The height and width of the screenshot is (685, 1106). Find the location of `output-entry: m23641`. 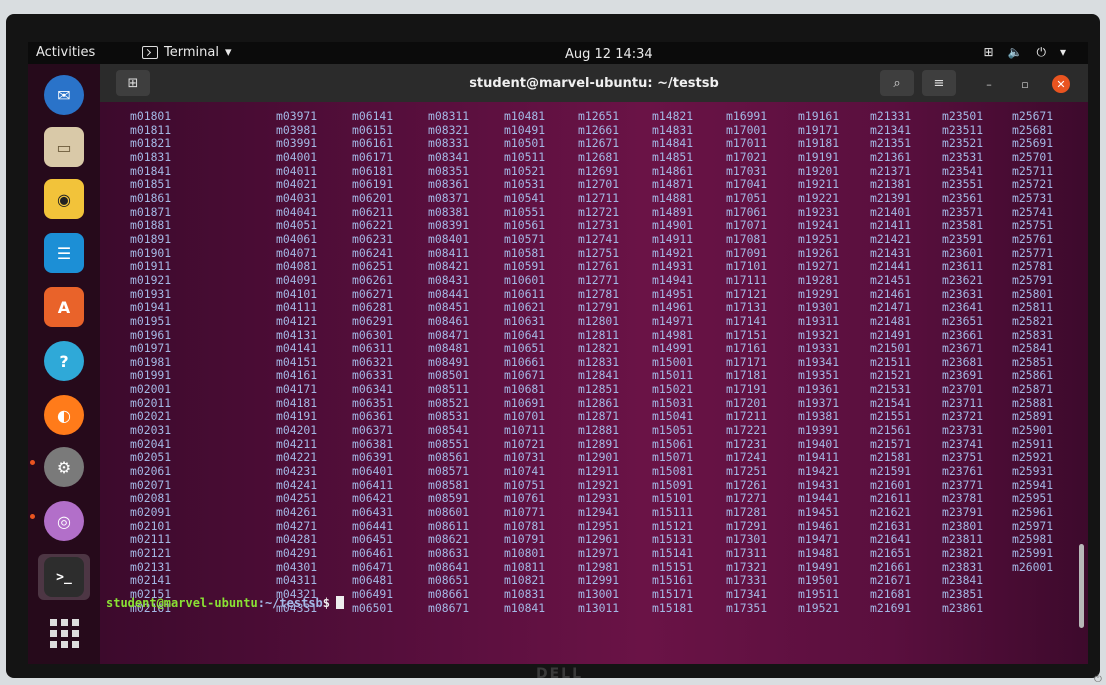

output-entry: m23641 is located at coordinates (963, 307).